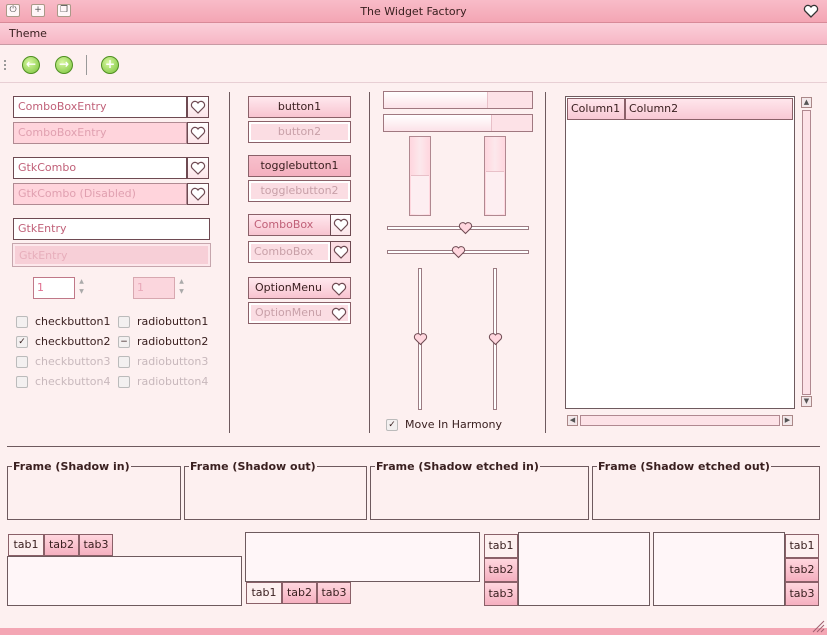  I want to click on checkbox-2: ✓, so click(22, 342).